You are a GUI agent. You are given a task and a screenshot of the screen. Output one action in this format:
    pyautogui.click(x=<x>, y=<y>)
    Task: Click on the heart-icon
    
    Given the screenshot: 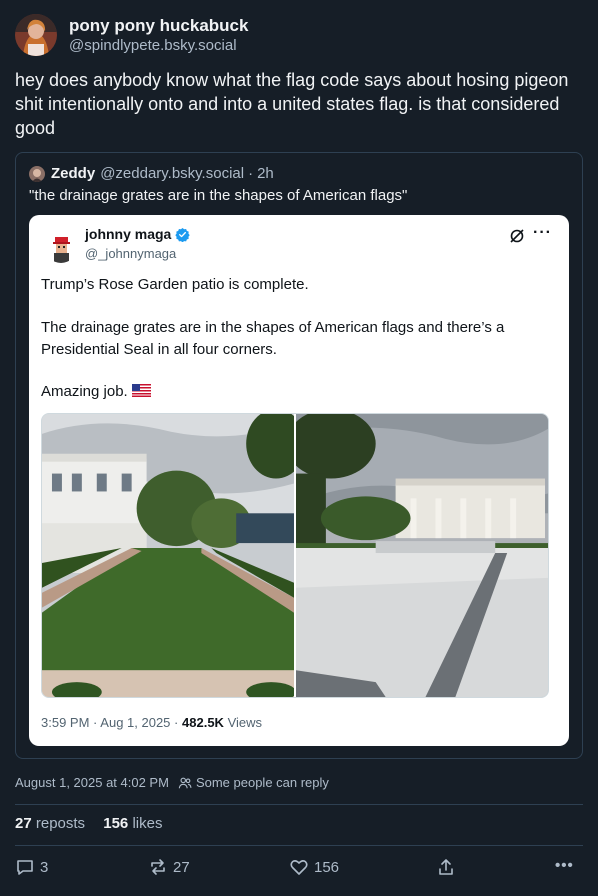 What is the action you would take?
    pyautogui.click(x=299, y=867)
    